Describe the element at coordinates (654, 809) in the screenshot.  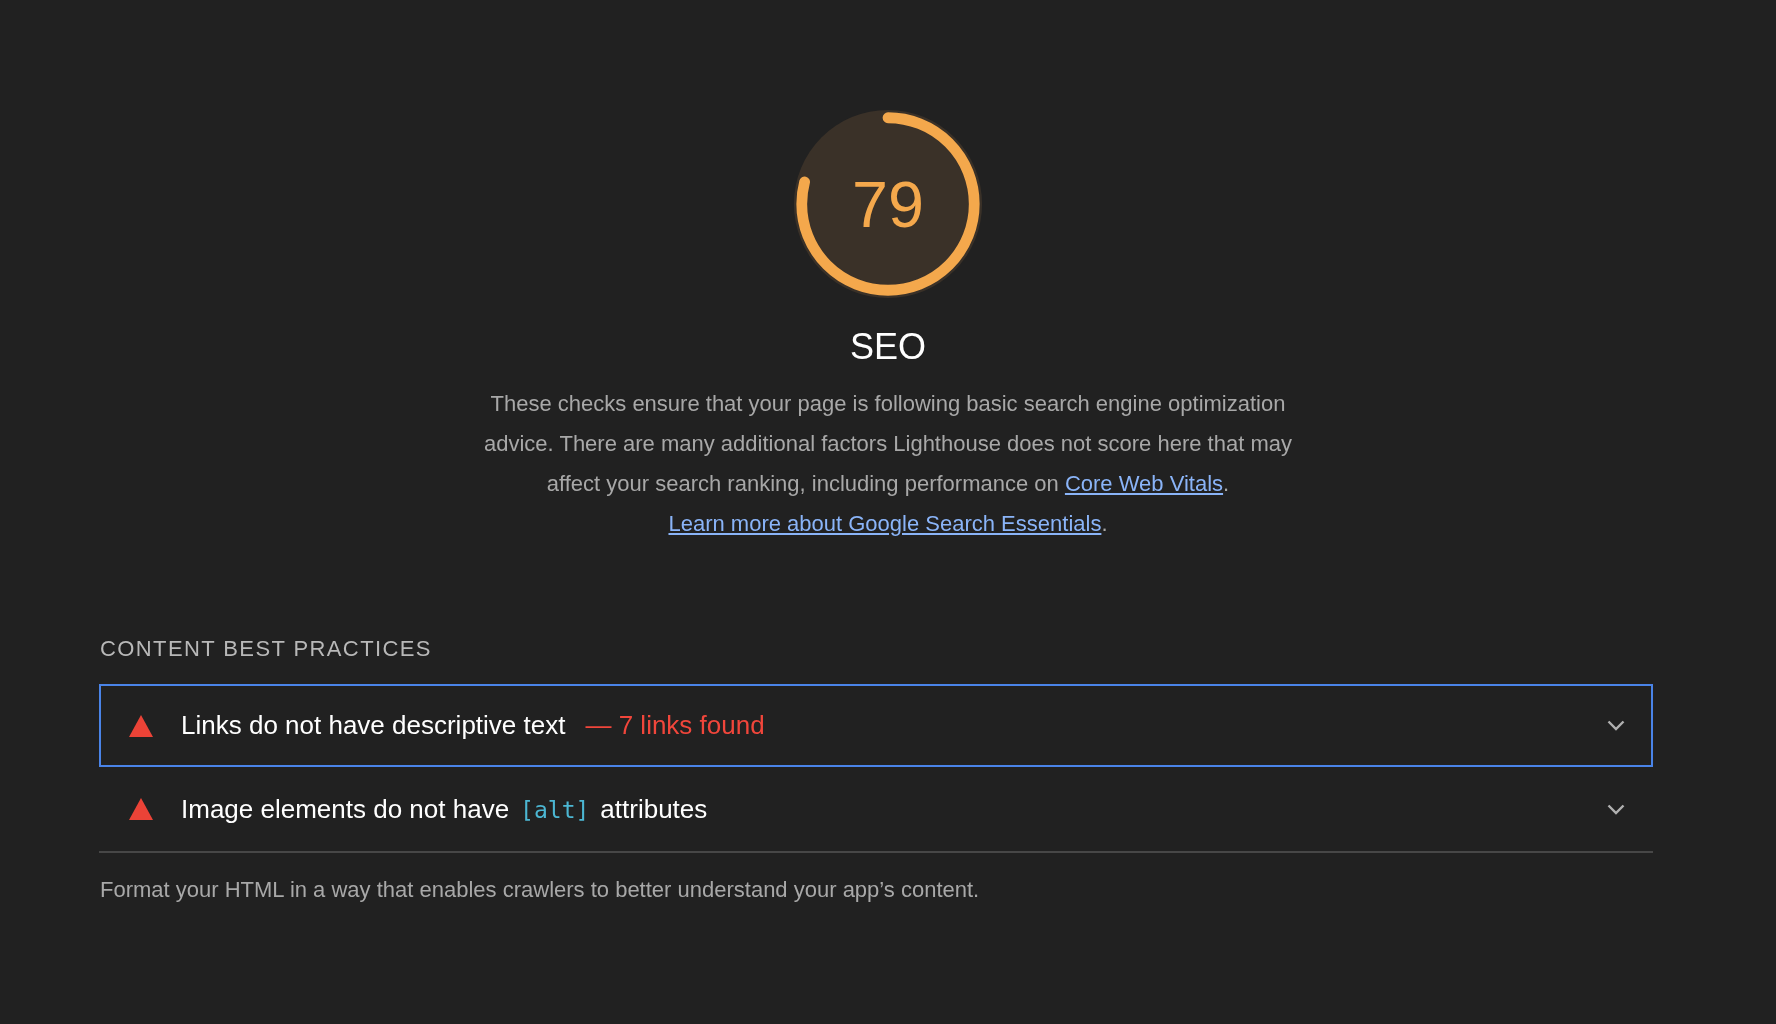
I see `audit-title: attributes` at that location.